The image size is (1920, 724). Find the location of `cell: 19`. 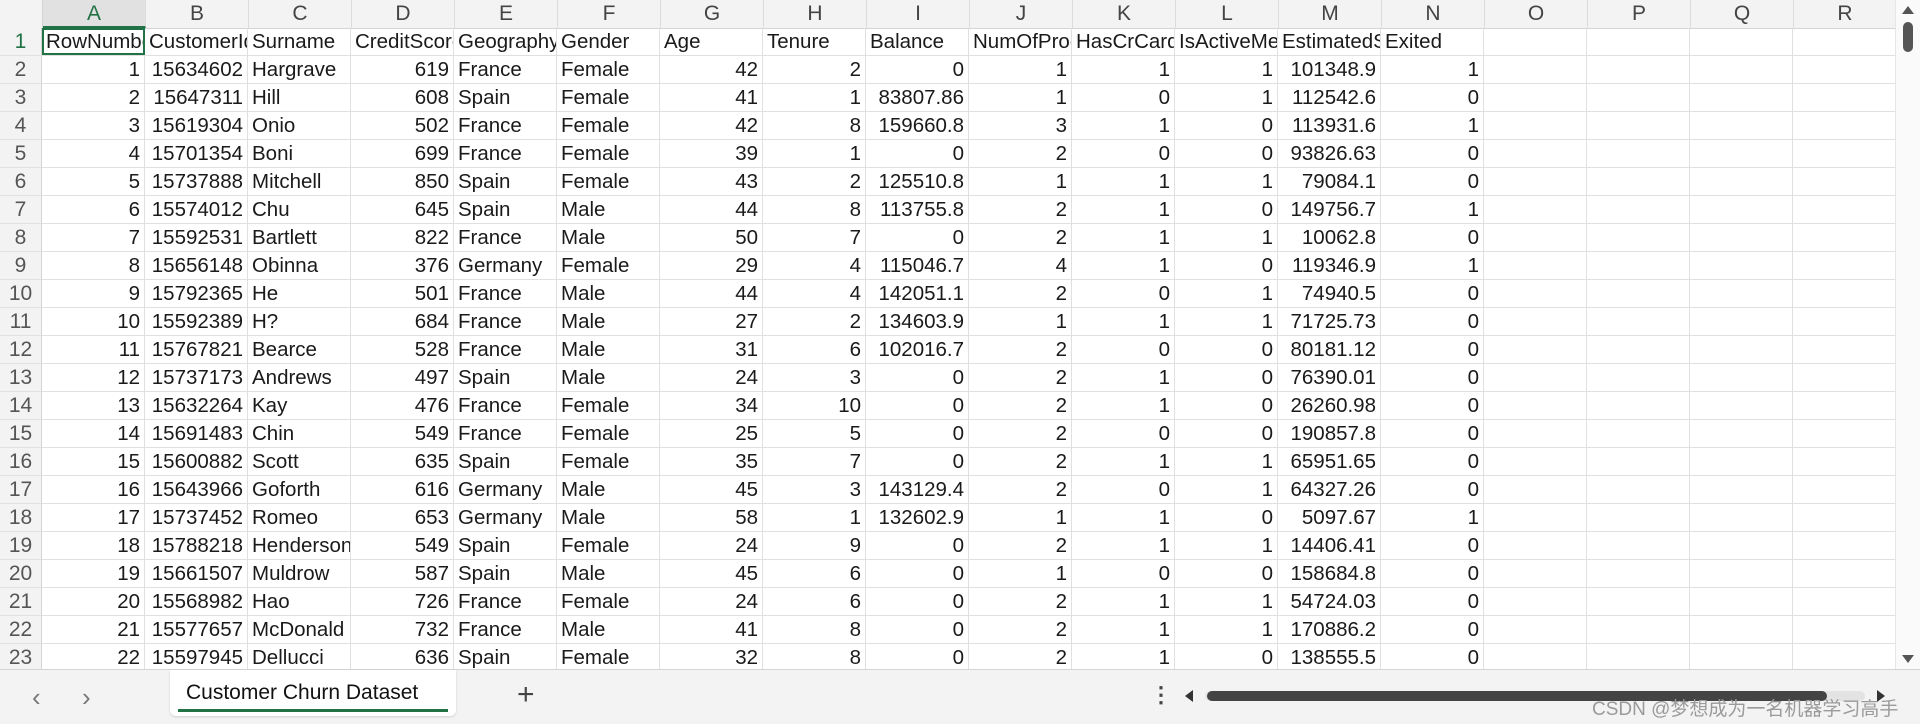

cell: 19 is located at coordinates (93, 573).